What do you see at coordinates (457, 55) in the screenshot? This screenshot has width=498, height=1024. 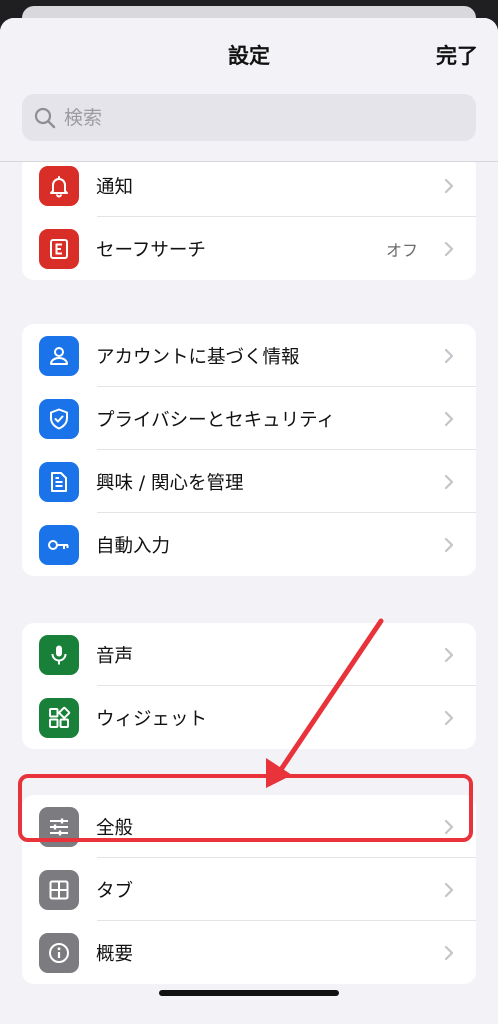 I see `done-button: 完了` at bounding box center [457, 55].